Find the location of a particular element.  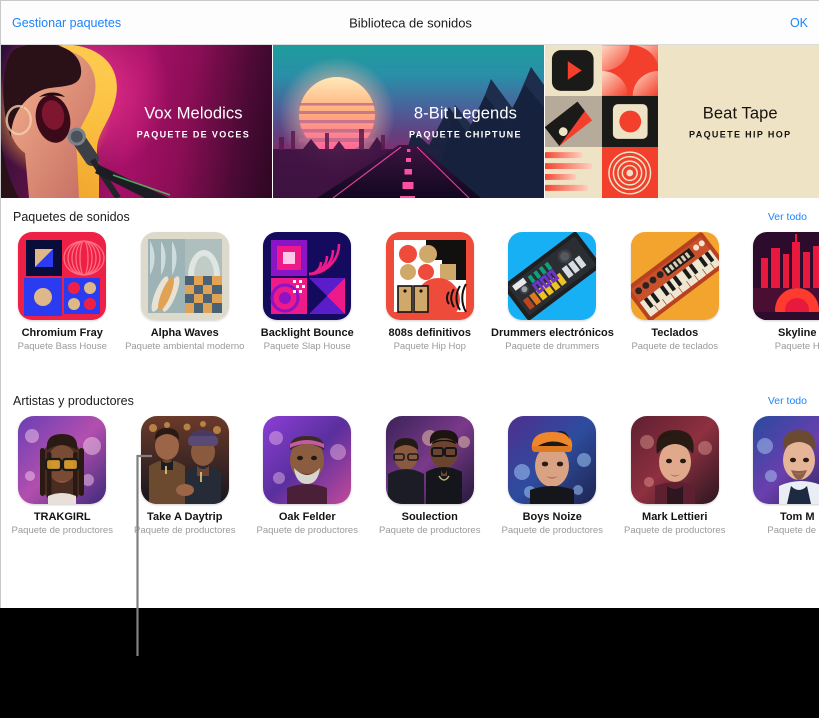

chromium-fray-artwork is located at coordinates (62, 276).